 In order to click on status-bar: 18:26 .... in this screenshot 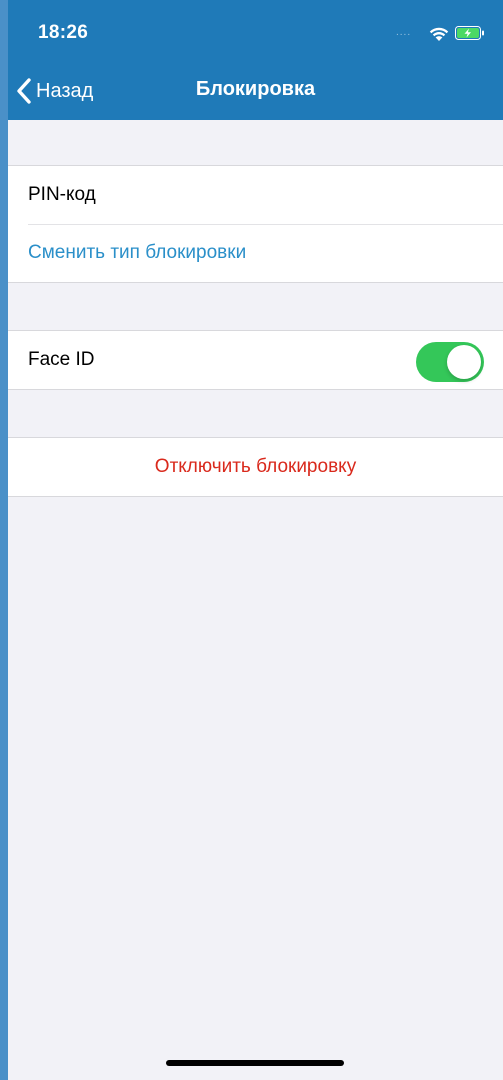, I will do `click(255, 29)`.